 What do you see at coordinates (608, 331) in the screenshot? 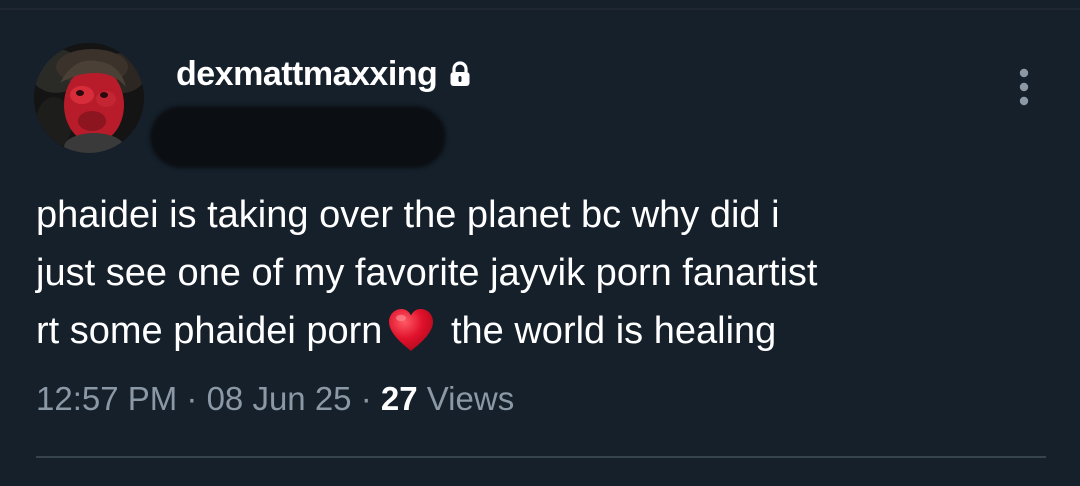
I see `tweet-text-ending: the world is healing` at bounding box center [608, 331].